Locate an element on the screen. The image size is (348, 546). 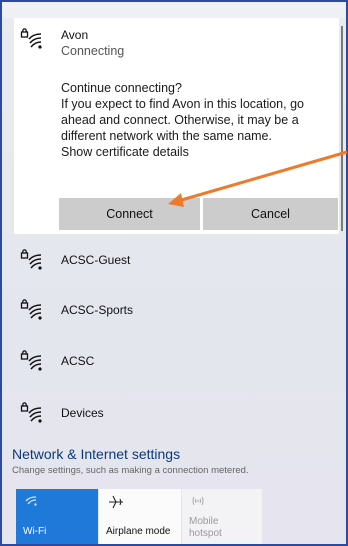
network-item-acsc-guest: ACSC-Guest is located at coordinates (176, 260).